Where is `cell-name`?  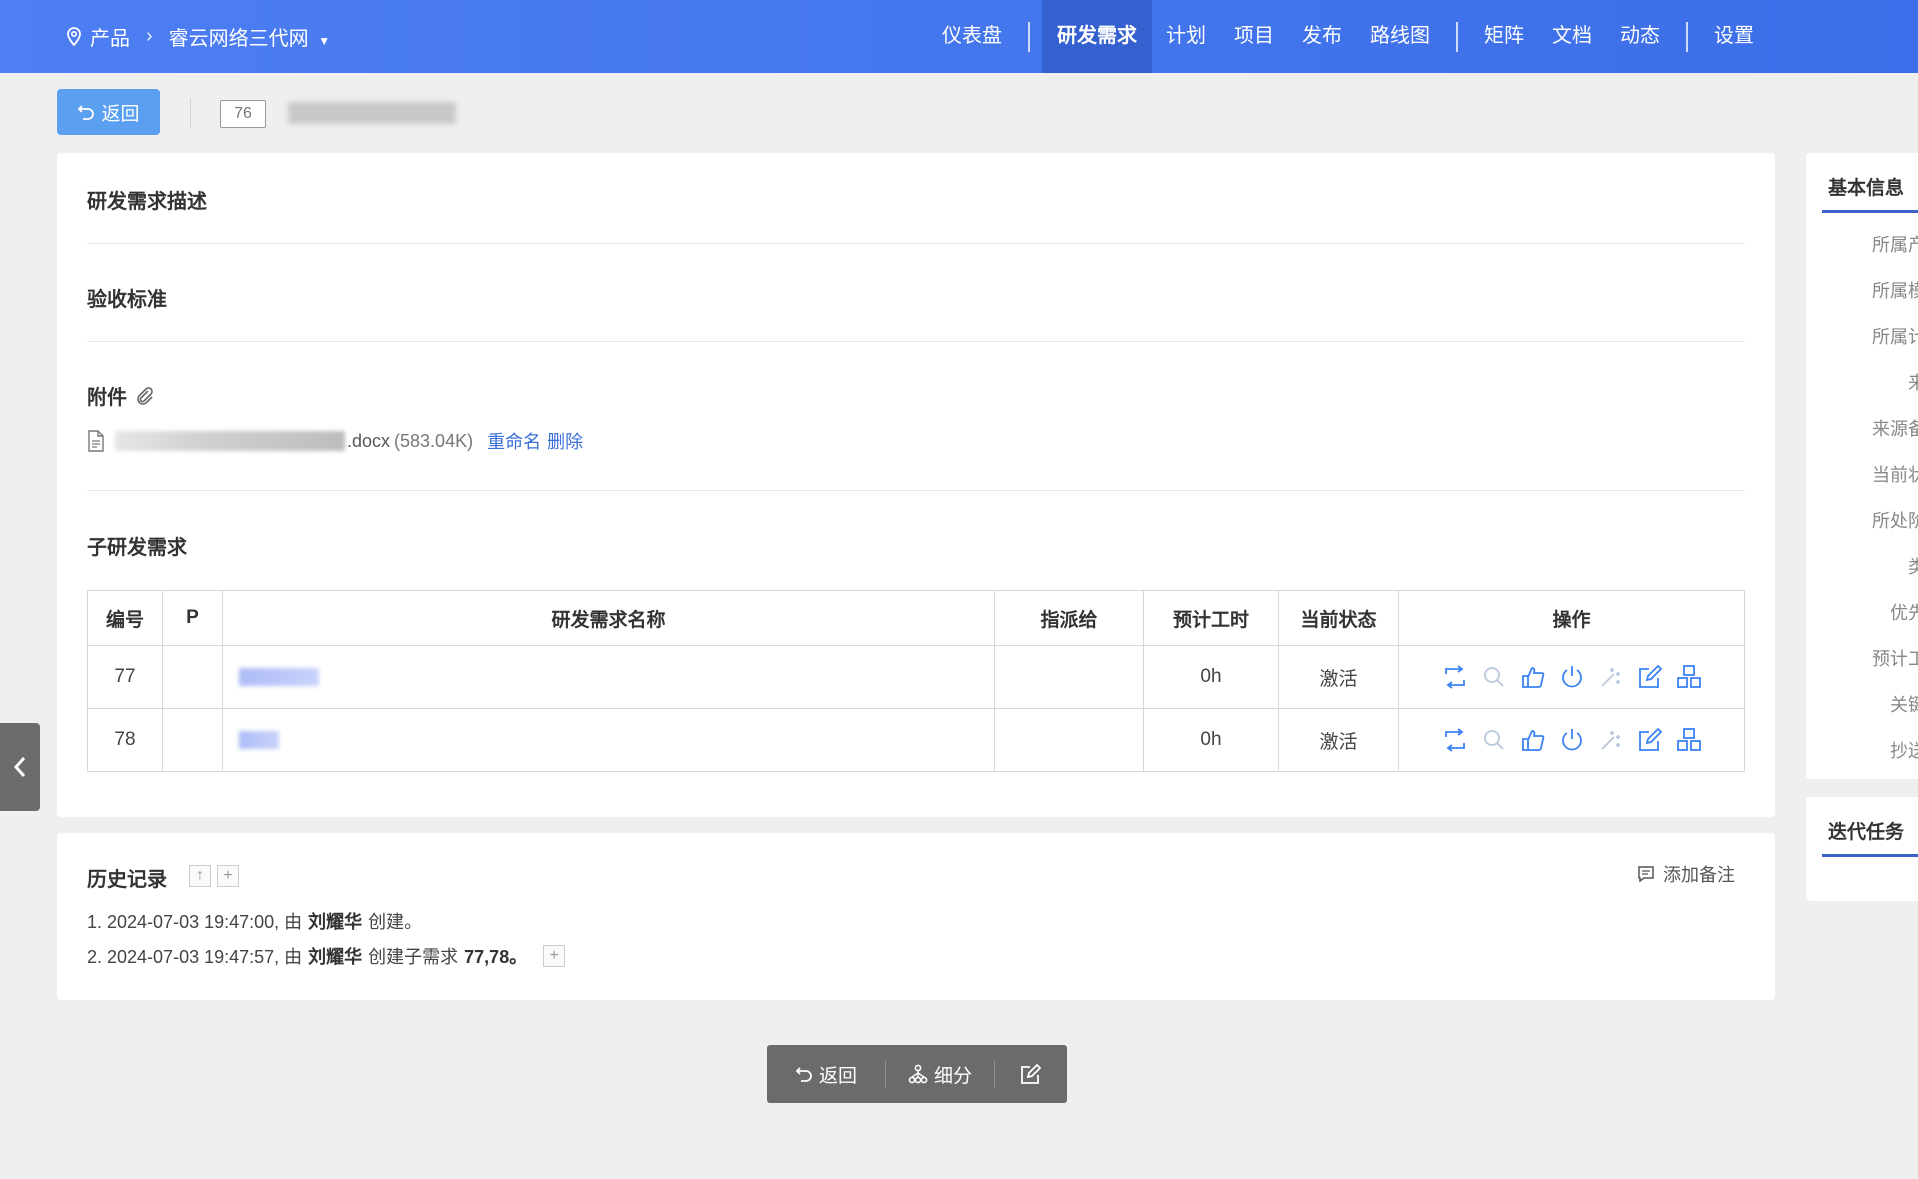
cell-name is located at coordinates (608, 740).